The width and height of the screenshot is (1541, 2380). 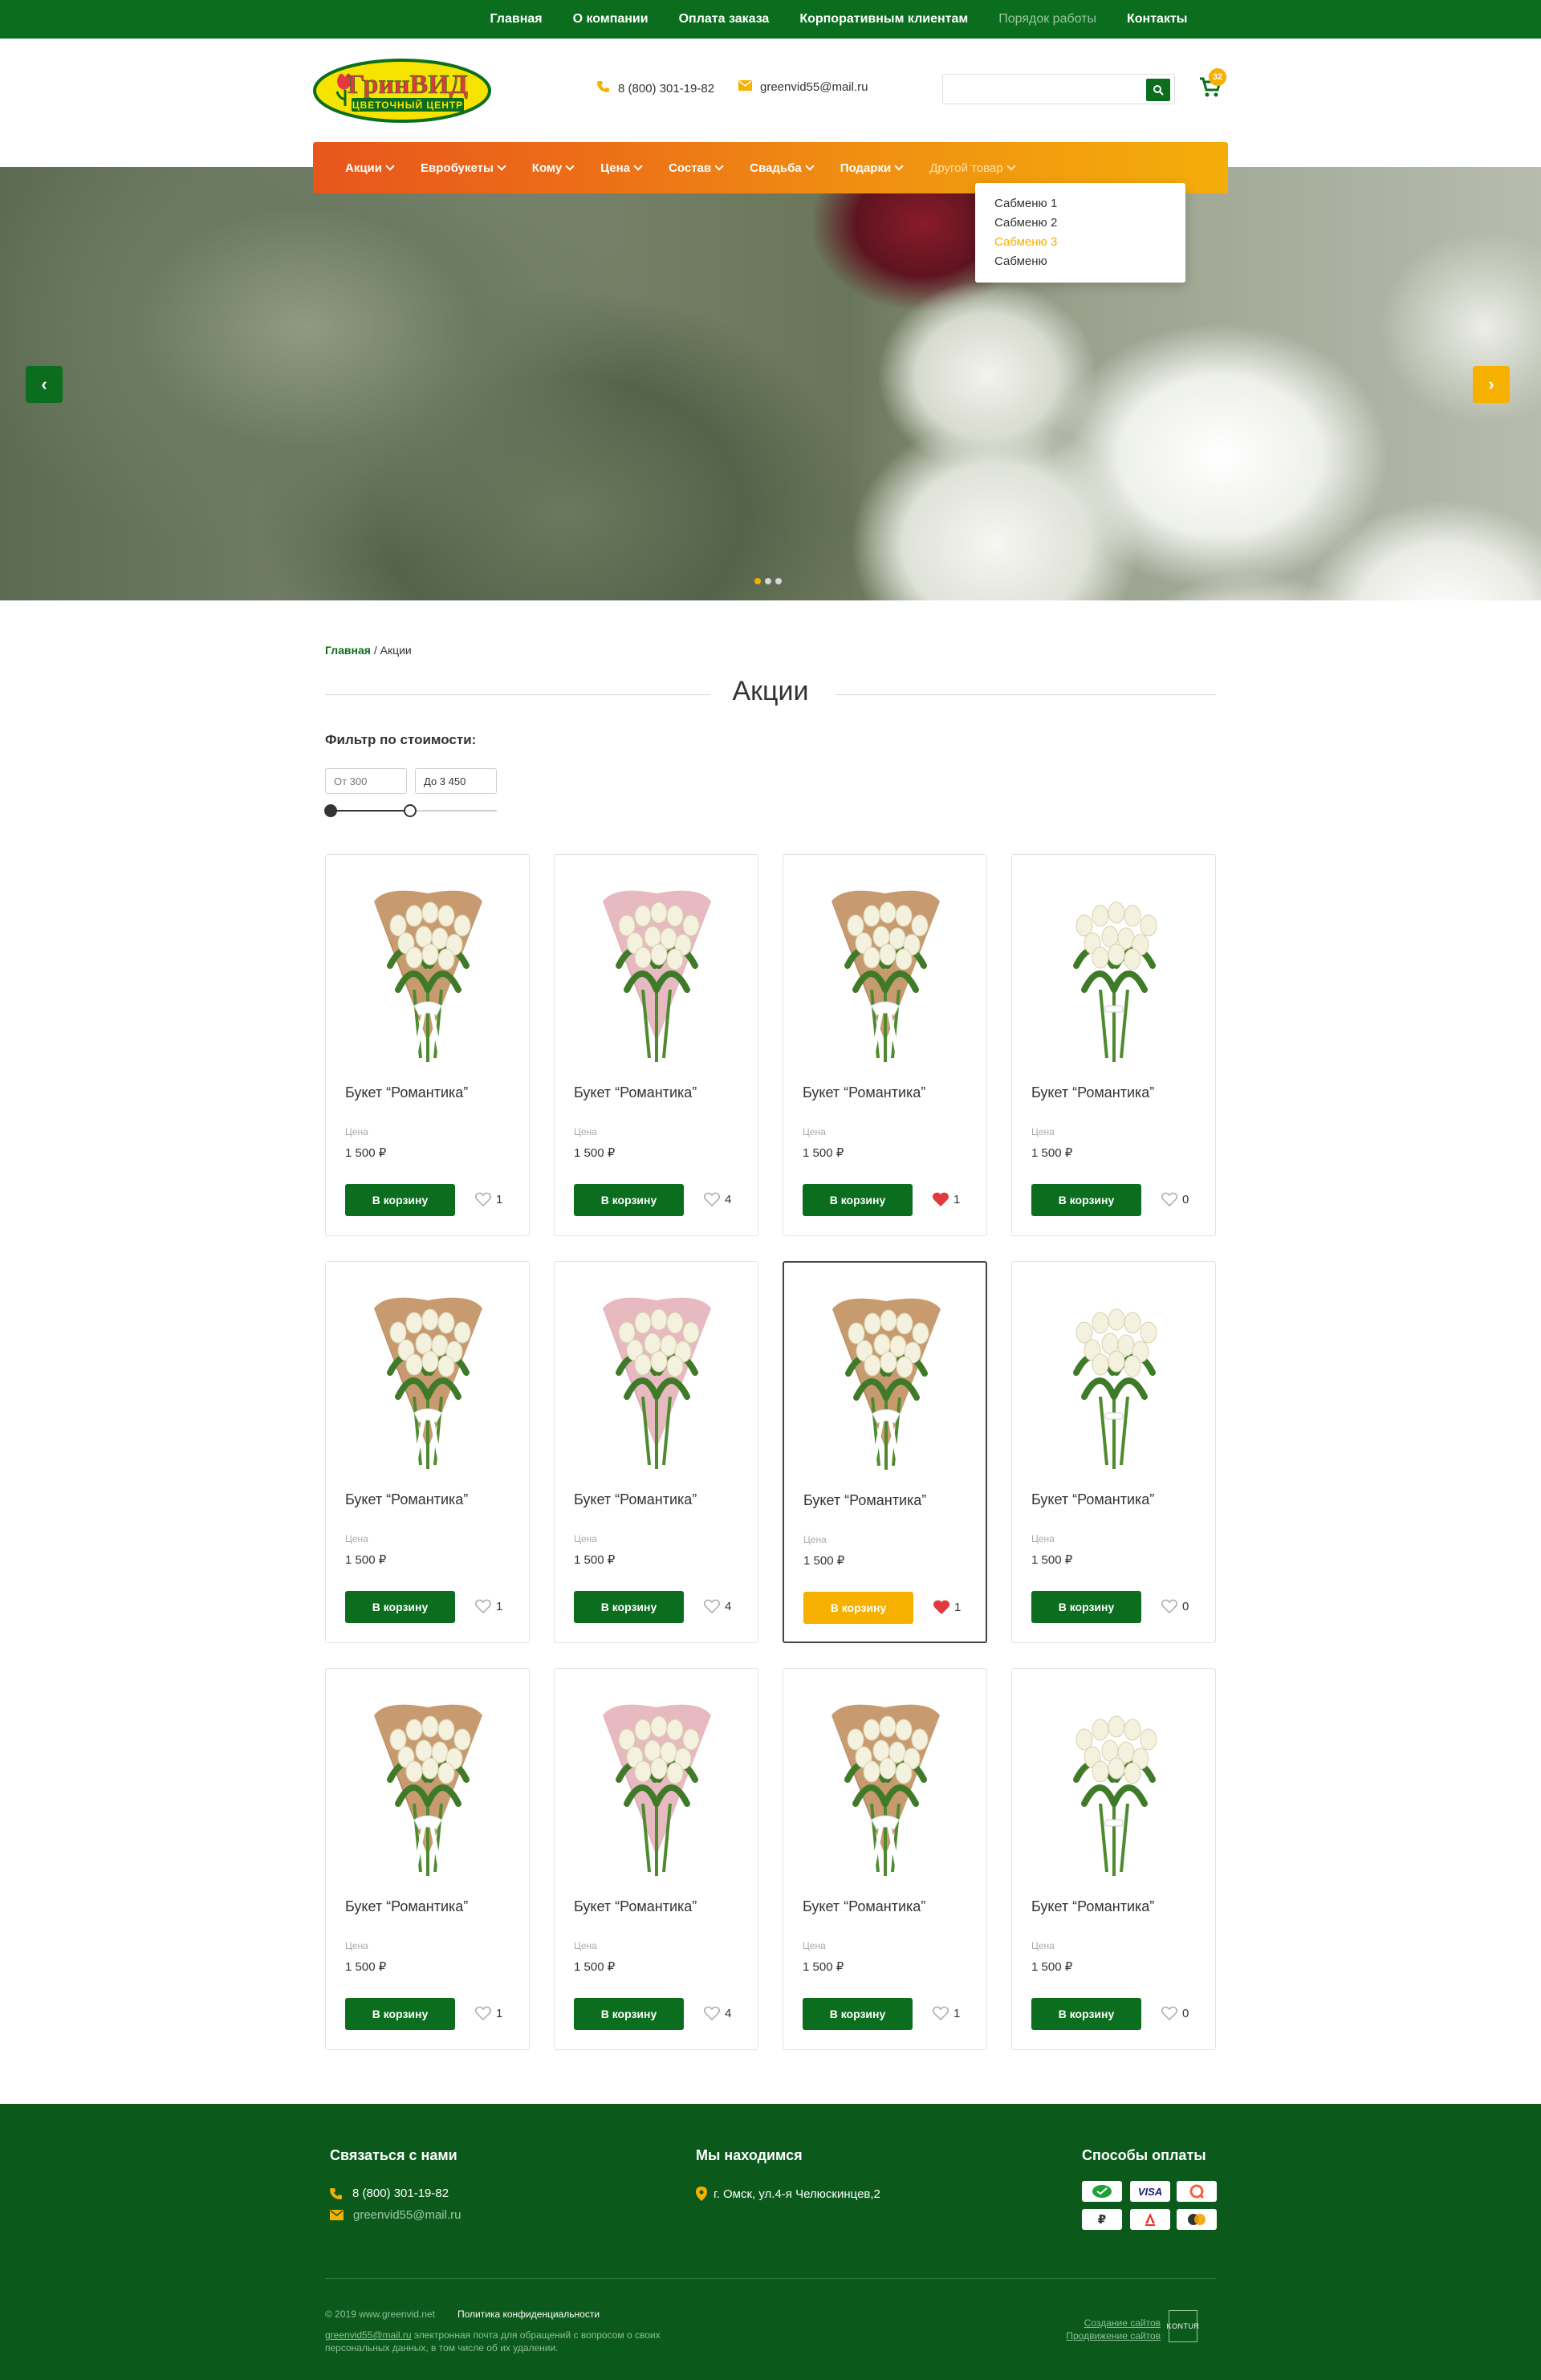 What do you see at coordinates (1158, 90) in the screenshot?
I see `search-button` at bounding box center [1158, 90].